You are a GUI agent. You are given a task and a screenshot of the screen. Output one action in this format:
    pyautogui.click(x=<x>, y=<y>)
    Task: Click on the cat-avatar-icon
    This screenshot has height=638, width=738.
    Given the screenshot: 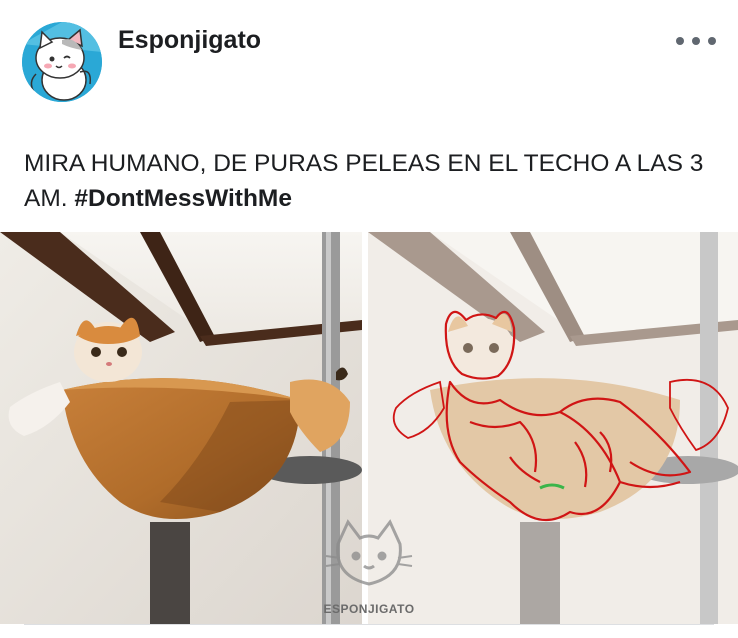 What is the action you would take?
    pyautogui.click(x=62, y=62)
    